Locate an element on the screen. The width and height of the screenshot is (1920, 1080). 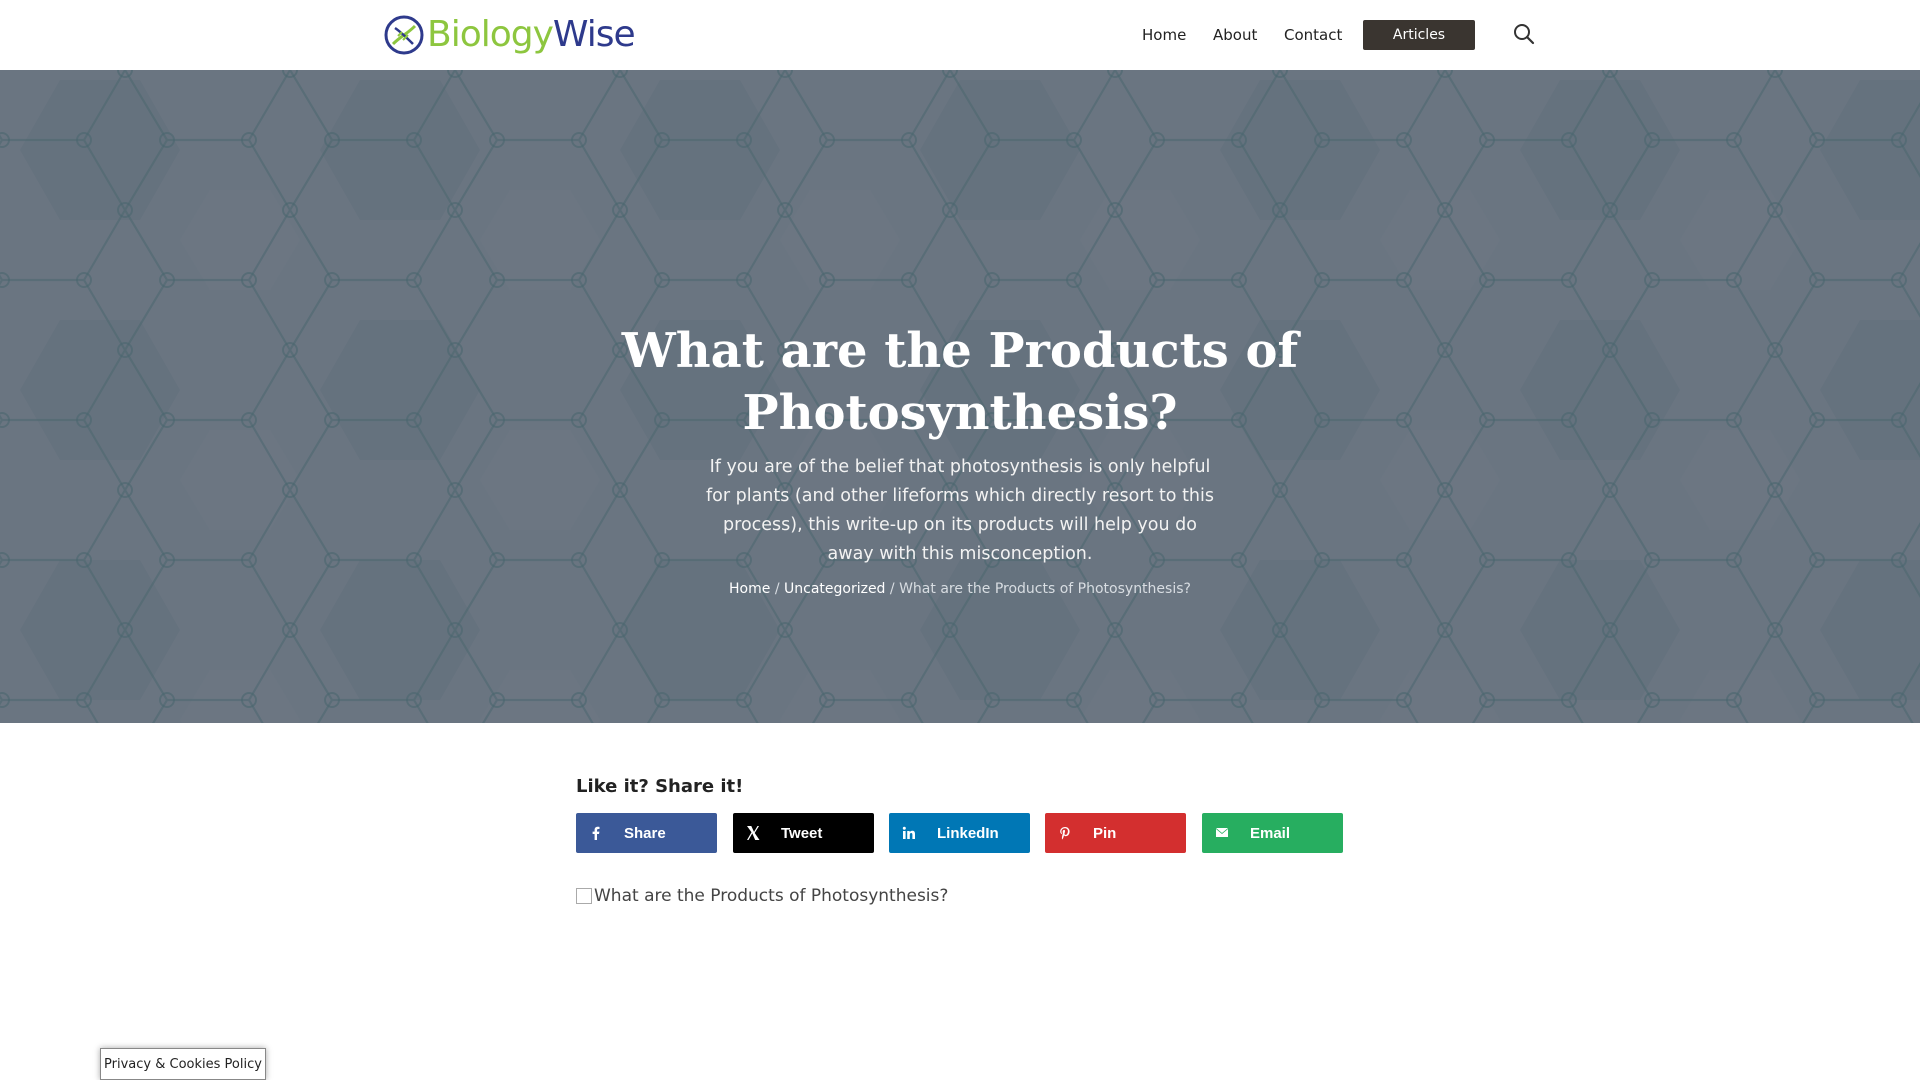
article-featured-image: What are the Products of Photosynthesis? is located at coordinates (762, 896).